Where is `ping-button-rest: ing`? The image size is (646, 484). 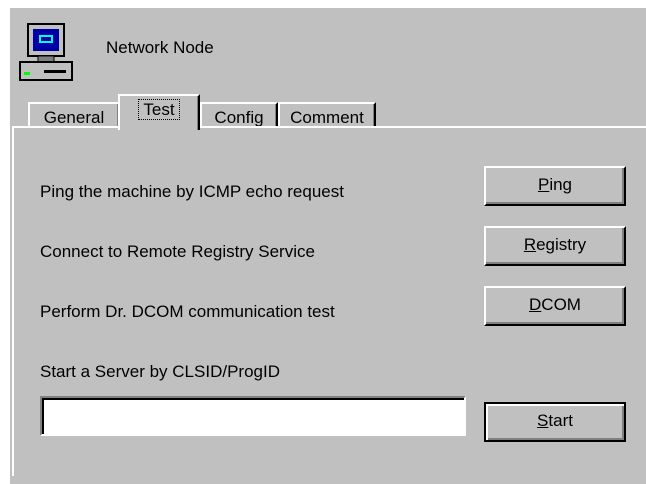
ping-button-rest: ing is located at coordinates (561, 184).